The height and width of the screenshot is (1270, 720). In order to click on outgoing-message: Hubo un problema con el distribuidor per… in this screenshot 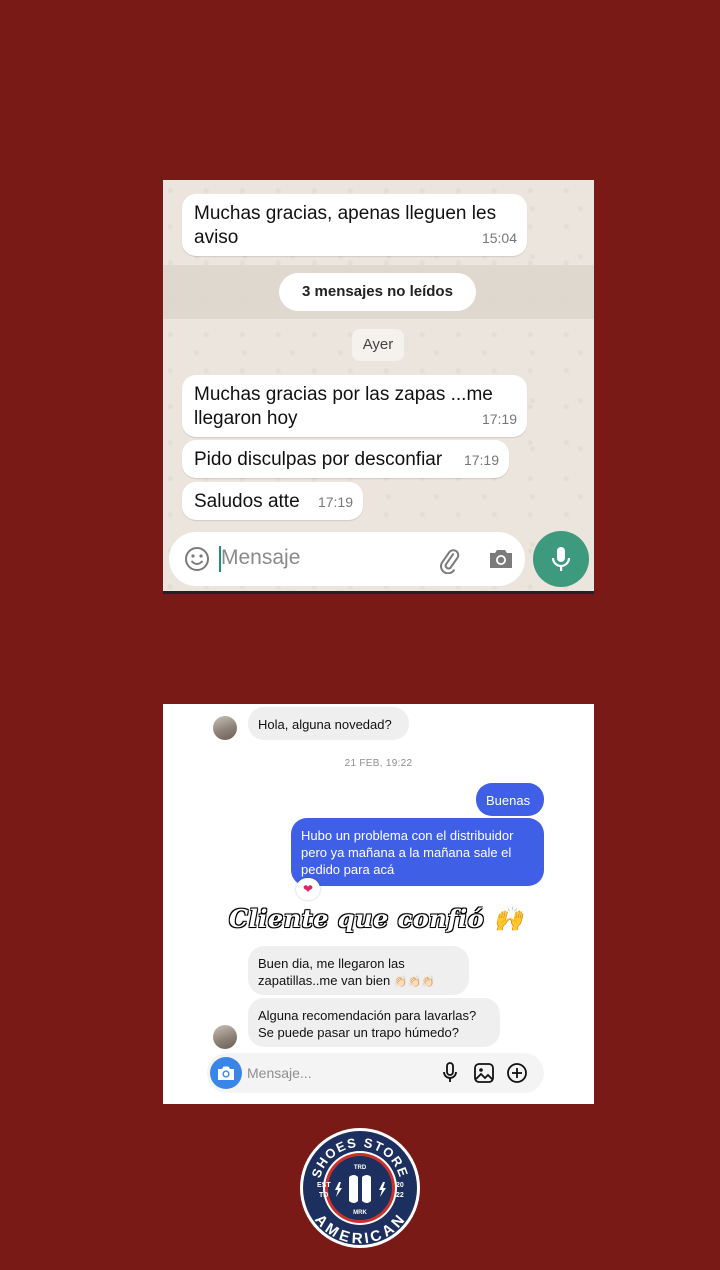, I will do `click(417, 852)`.